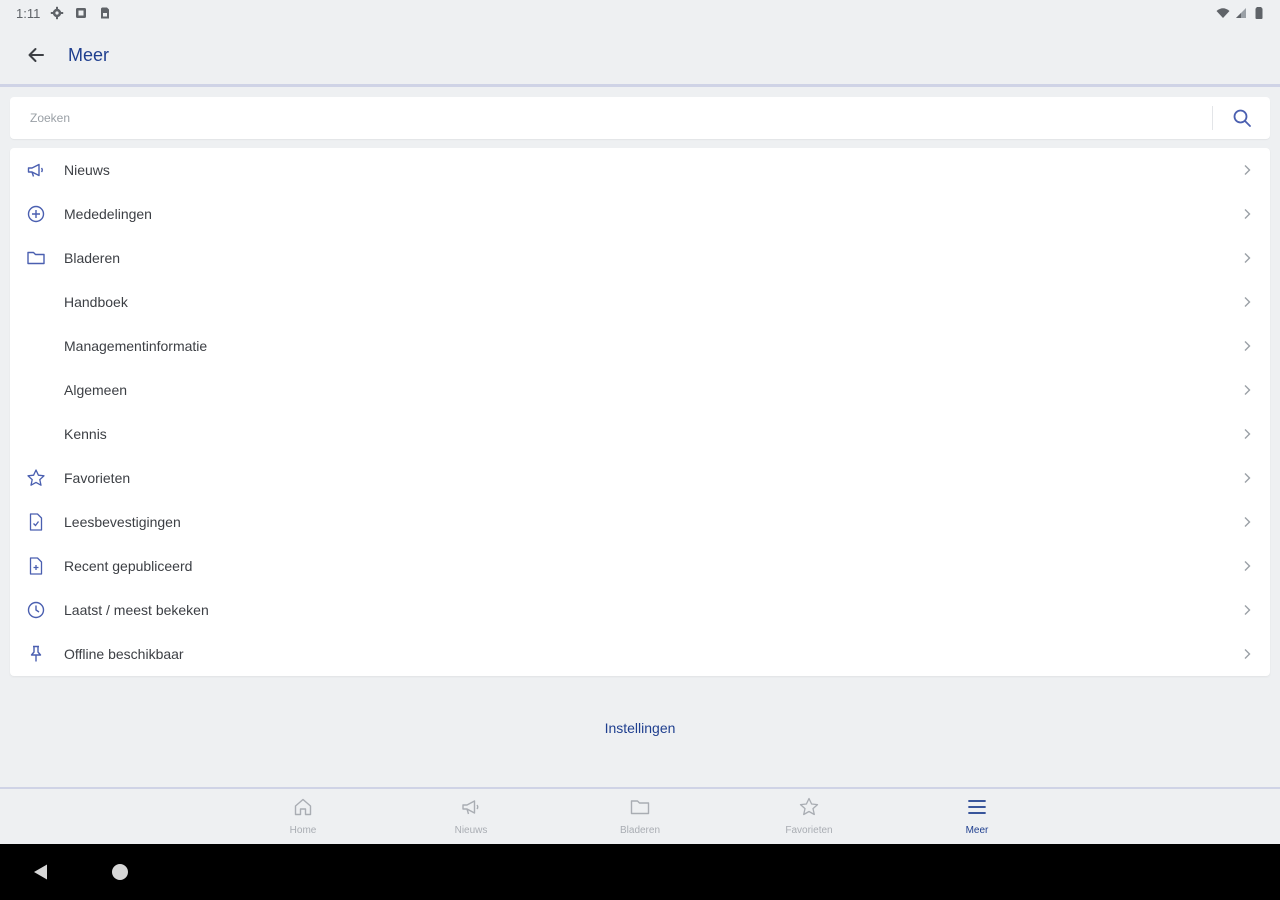 Image resolution: width=1280 pixels, height=900 pixels. What do you see at coordinates (57, 13) in the screenshot?
I see `settings-gear-icon` at bounding box center [57, 13].